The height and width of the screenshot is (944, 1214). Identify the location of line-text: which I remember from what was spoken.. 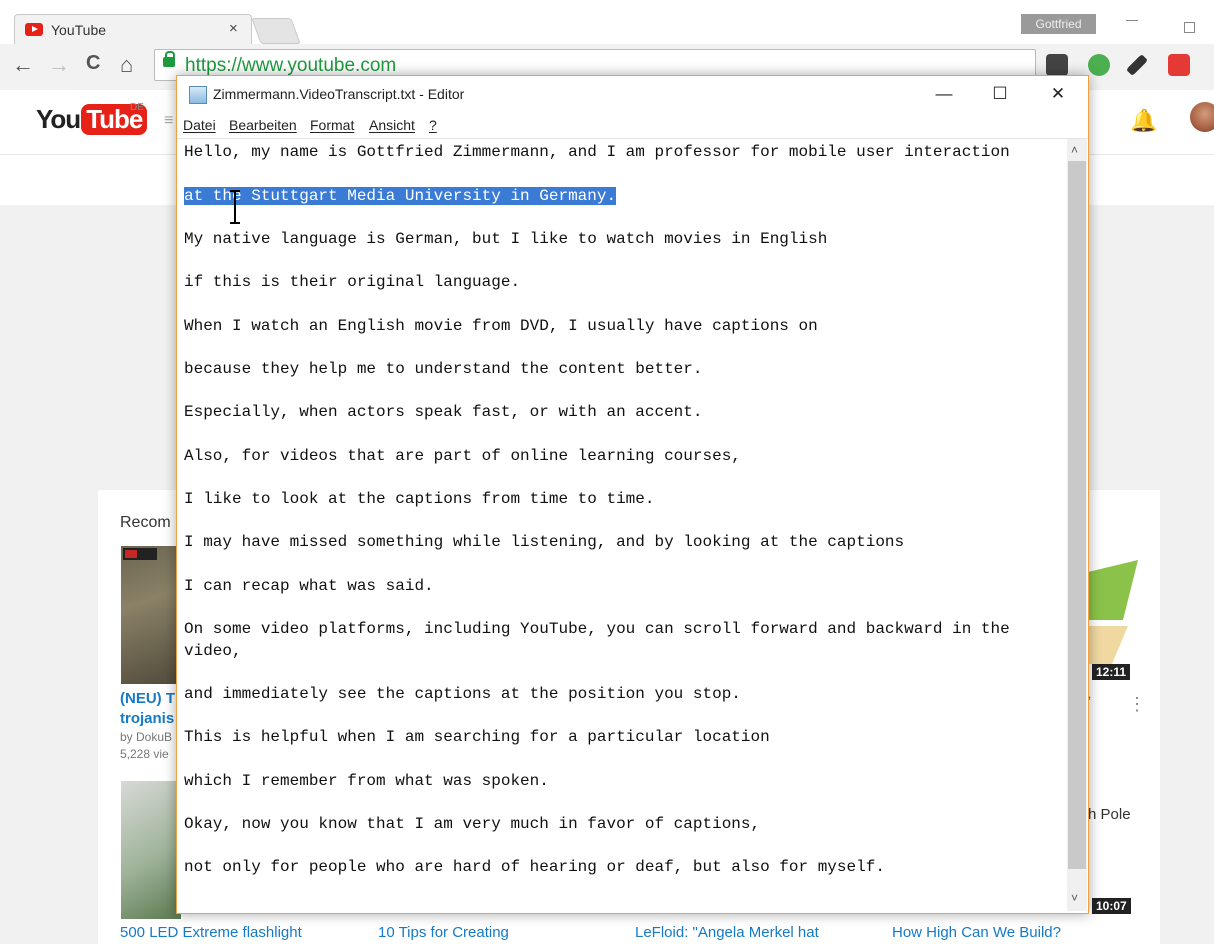
(366, 781).